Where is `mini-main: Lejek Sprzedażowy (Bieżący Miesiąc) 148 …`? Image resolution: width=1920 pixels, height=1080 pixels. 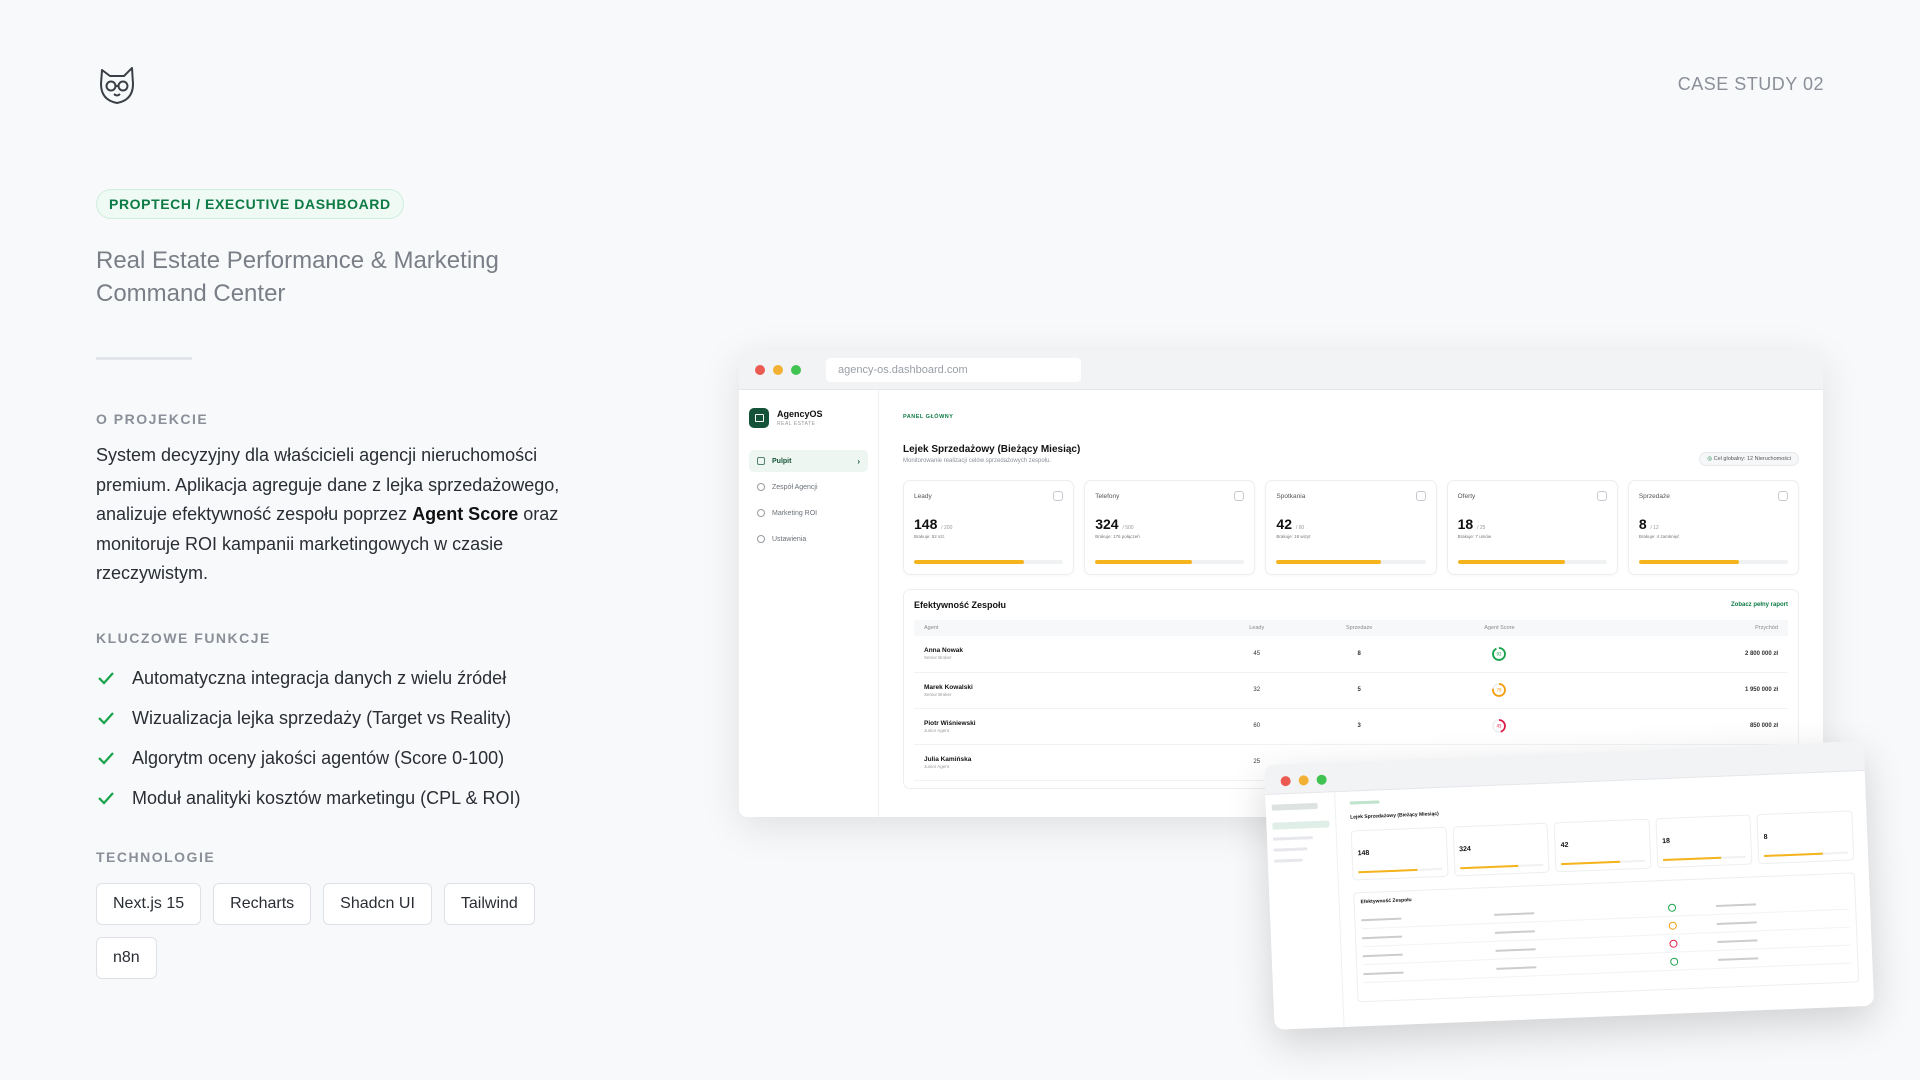 mini-main: Lejek Sprzedażowy (Bieżący Miesiąc) 148 … is located at coordinates (1604, 899).